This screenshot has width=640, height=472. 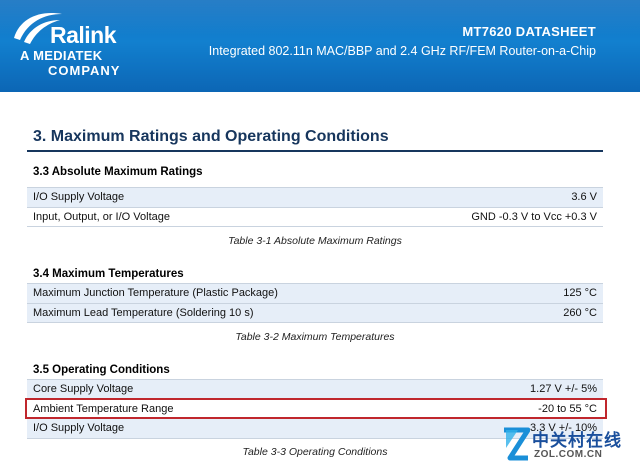 What do you see at coordinates (84, 70) in the screenshot?
I see `logo-line-3: COMPANY` at bounding box center [84, 70].